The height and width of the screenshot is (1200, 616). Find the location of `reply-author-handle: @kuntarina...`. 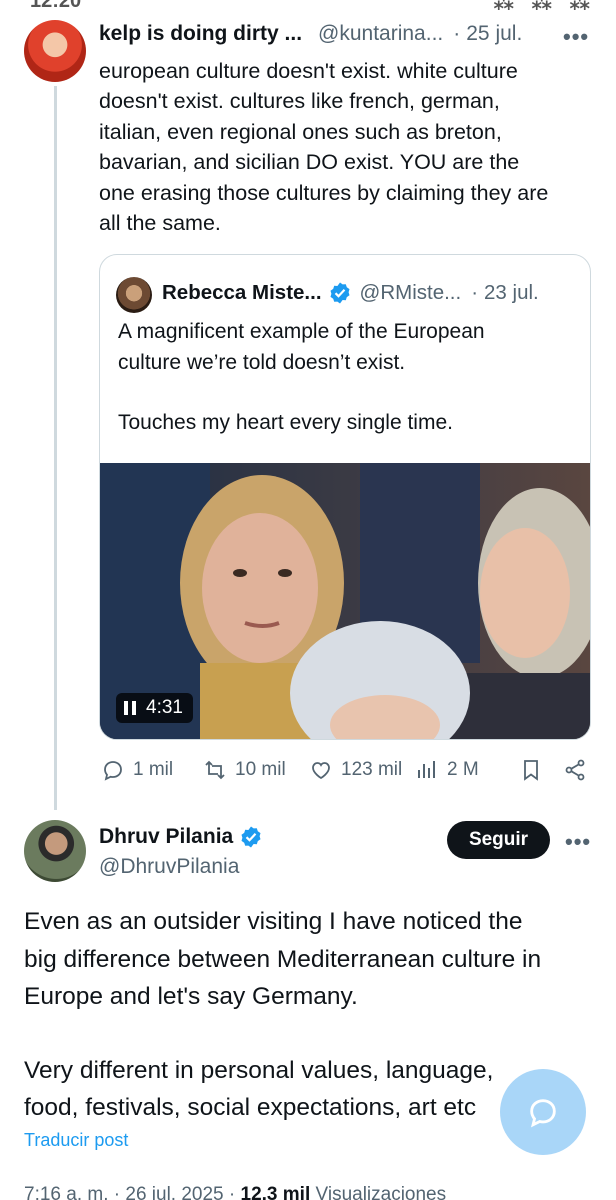

reply-author-handle: @kuntarina... is located at coordinates (380, 34).